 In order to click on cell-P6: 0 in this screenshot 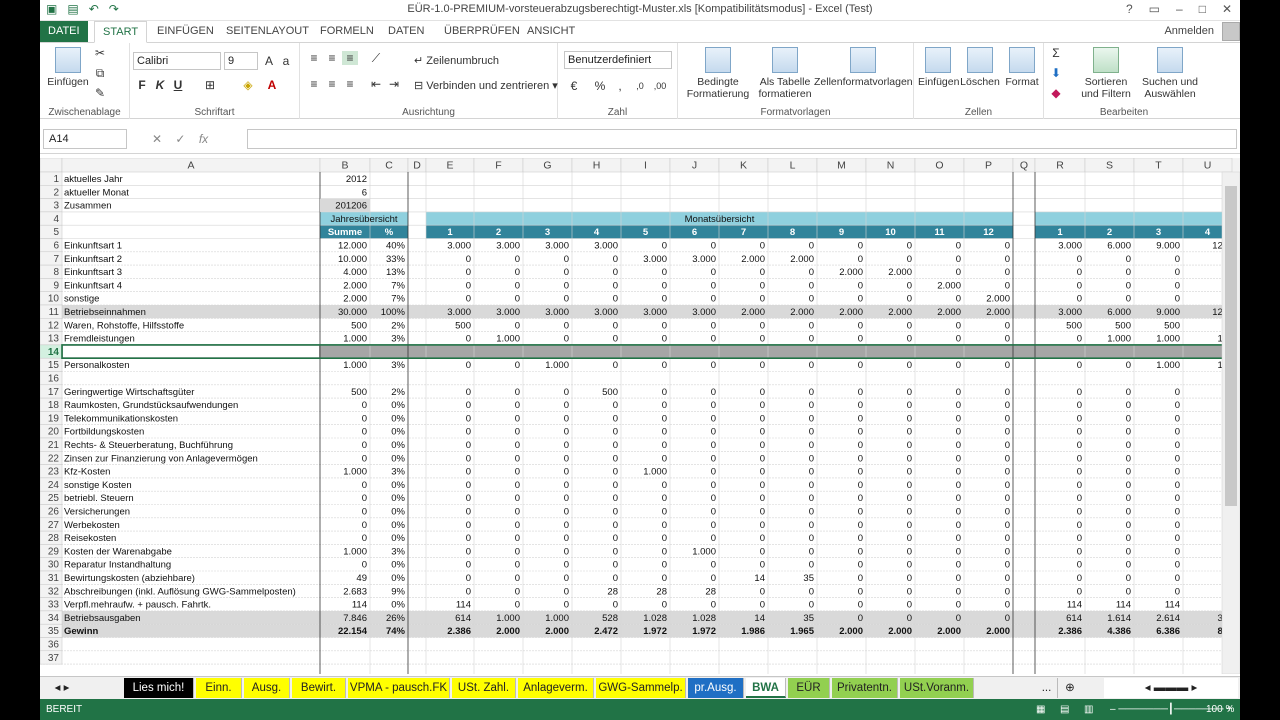, I will do `click(1007, 246)`.